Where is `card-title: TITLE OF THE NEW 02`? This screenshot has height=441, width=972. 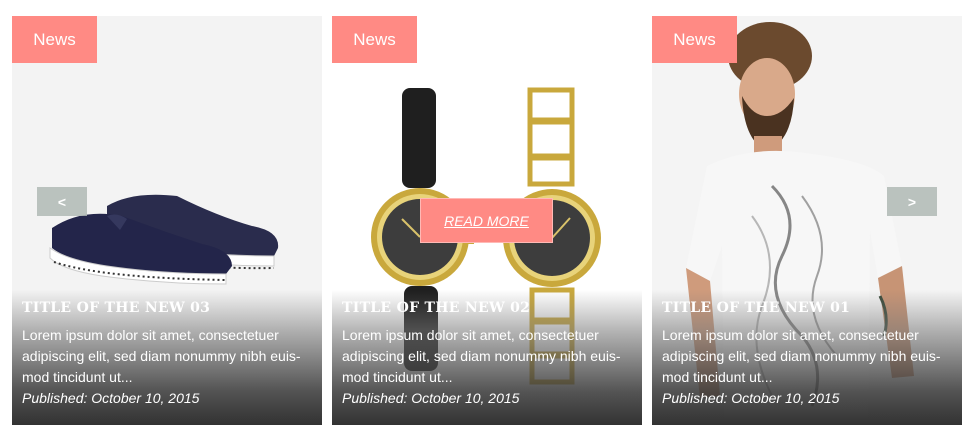 card-title: TITLE OF THE NEW 02 is located at coordinates (487, 308).